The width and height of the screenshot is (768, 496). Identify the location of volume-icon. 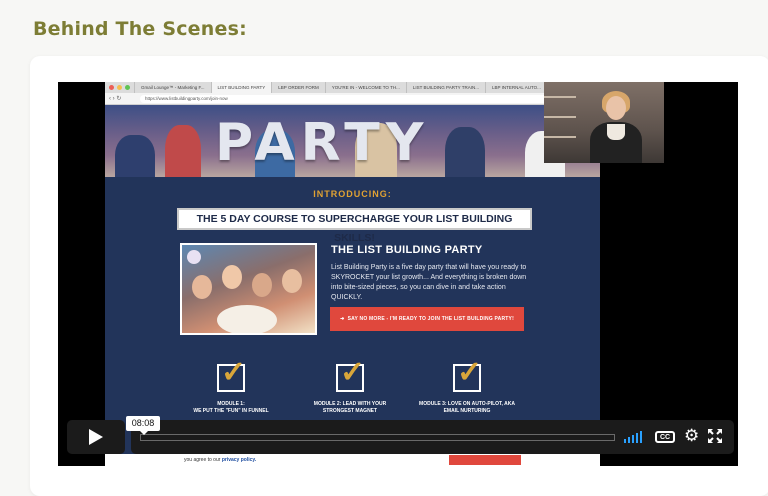
(633, 437).